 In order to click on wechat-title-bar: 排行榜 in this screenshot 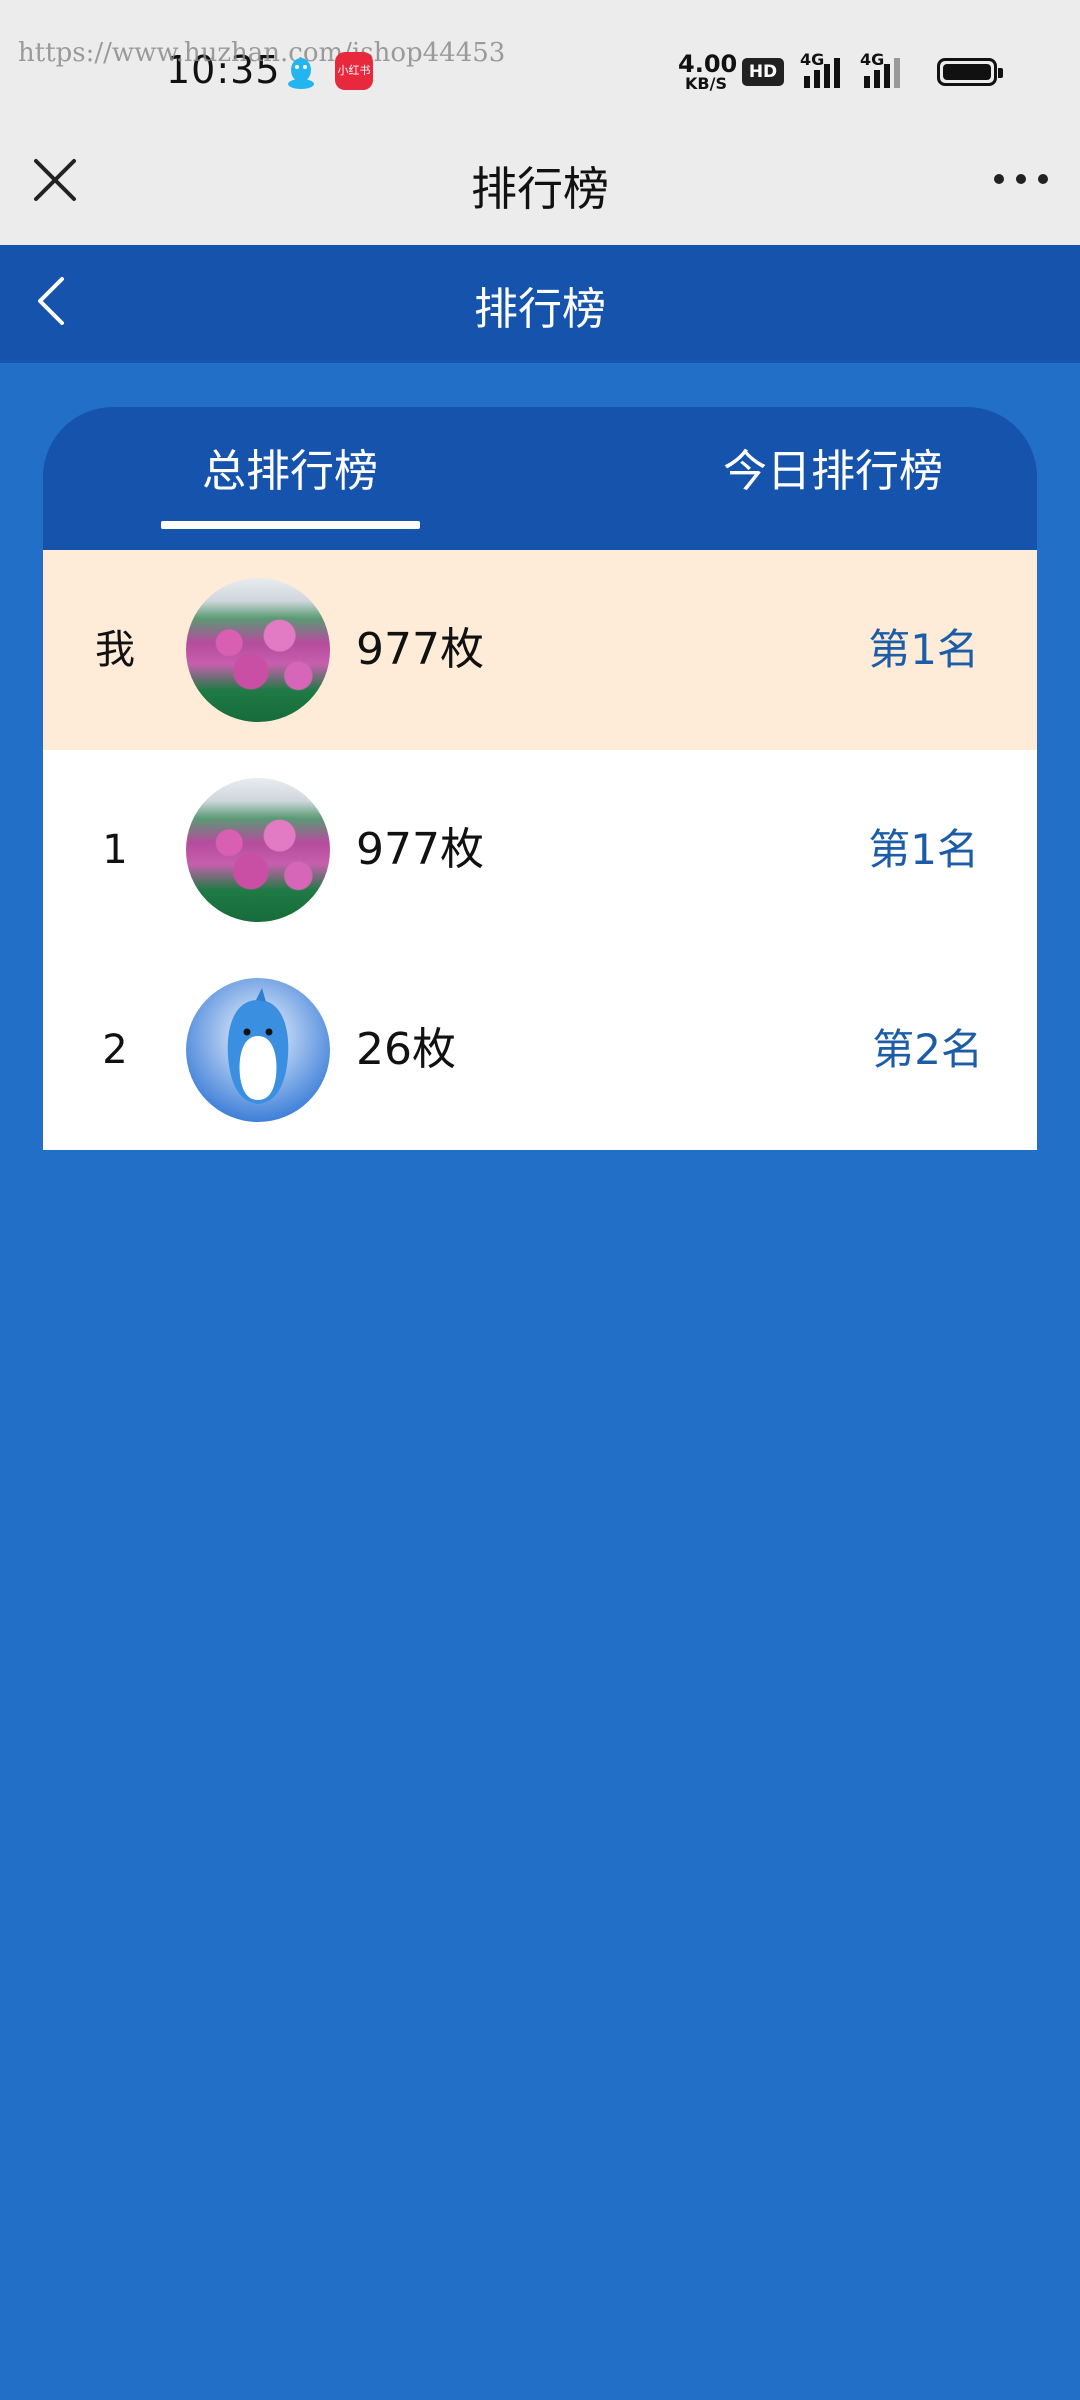, I will do `click(540, 185)`.